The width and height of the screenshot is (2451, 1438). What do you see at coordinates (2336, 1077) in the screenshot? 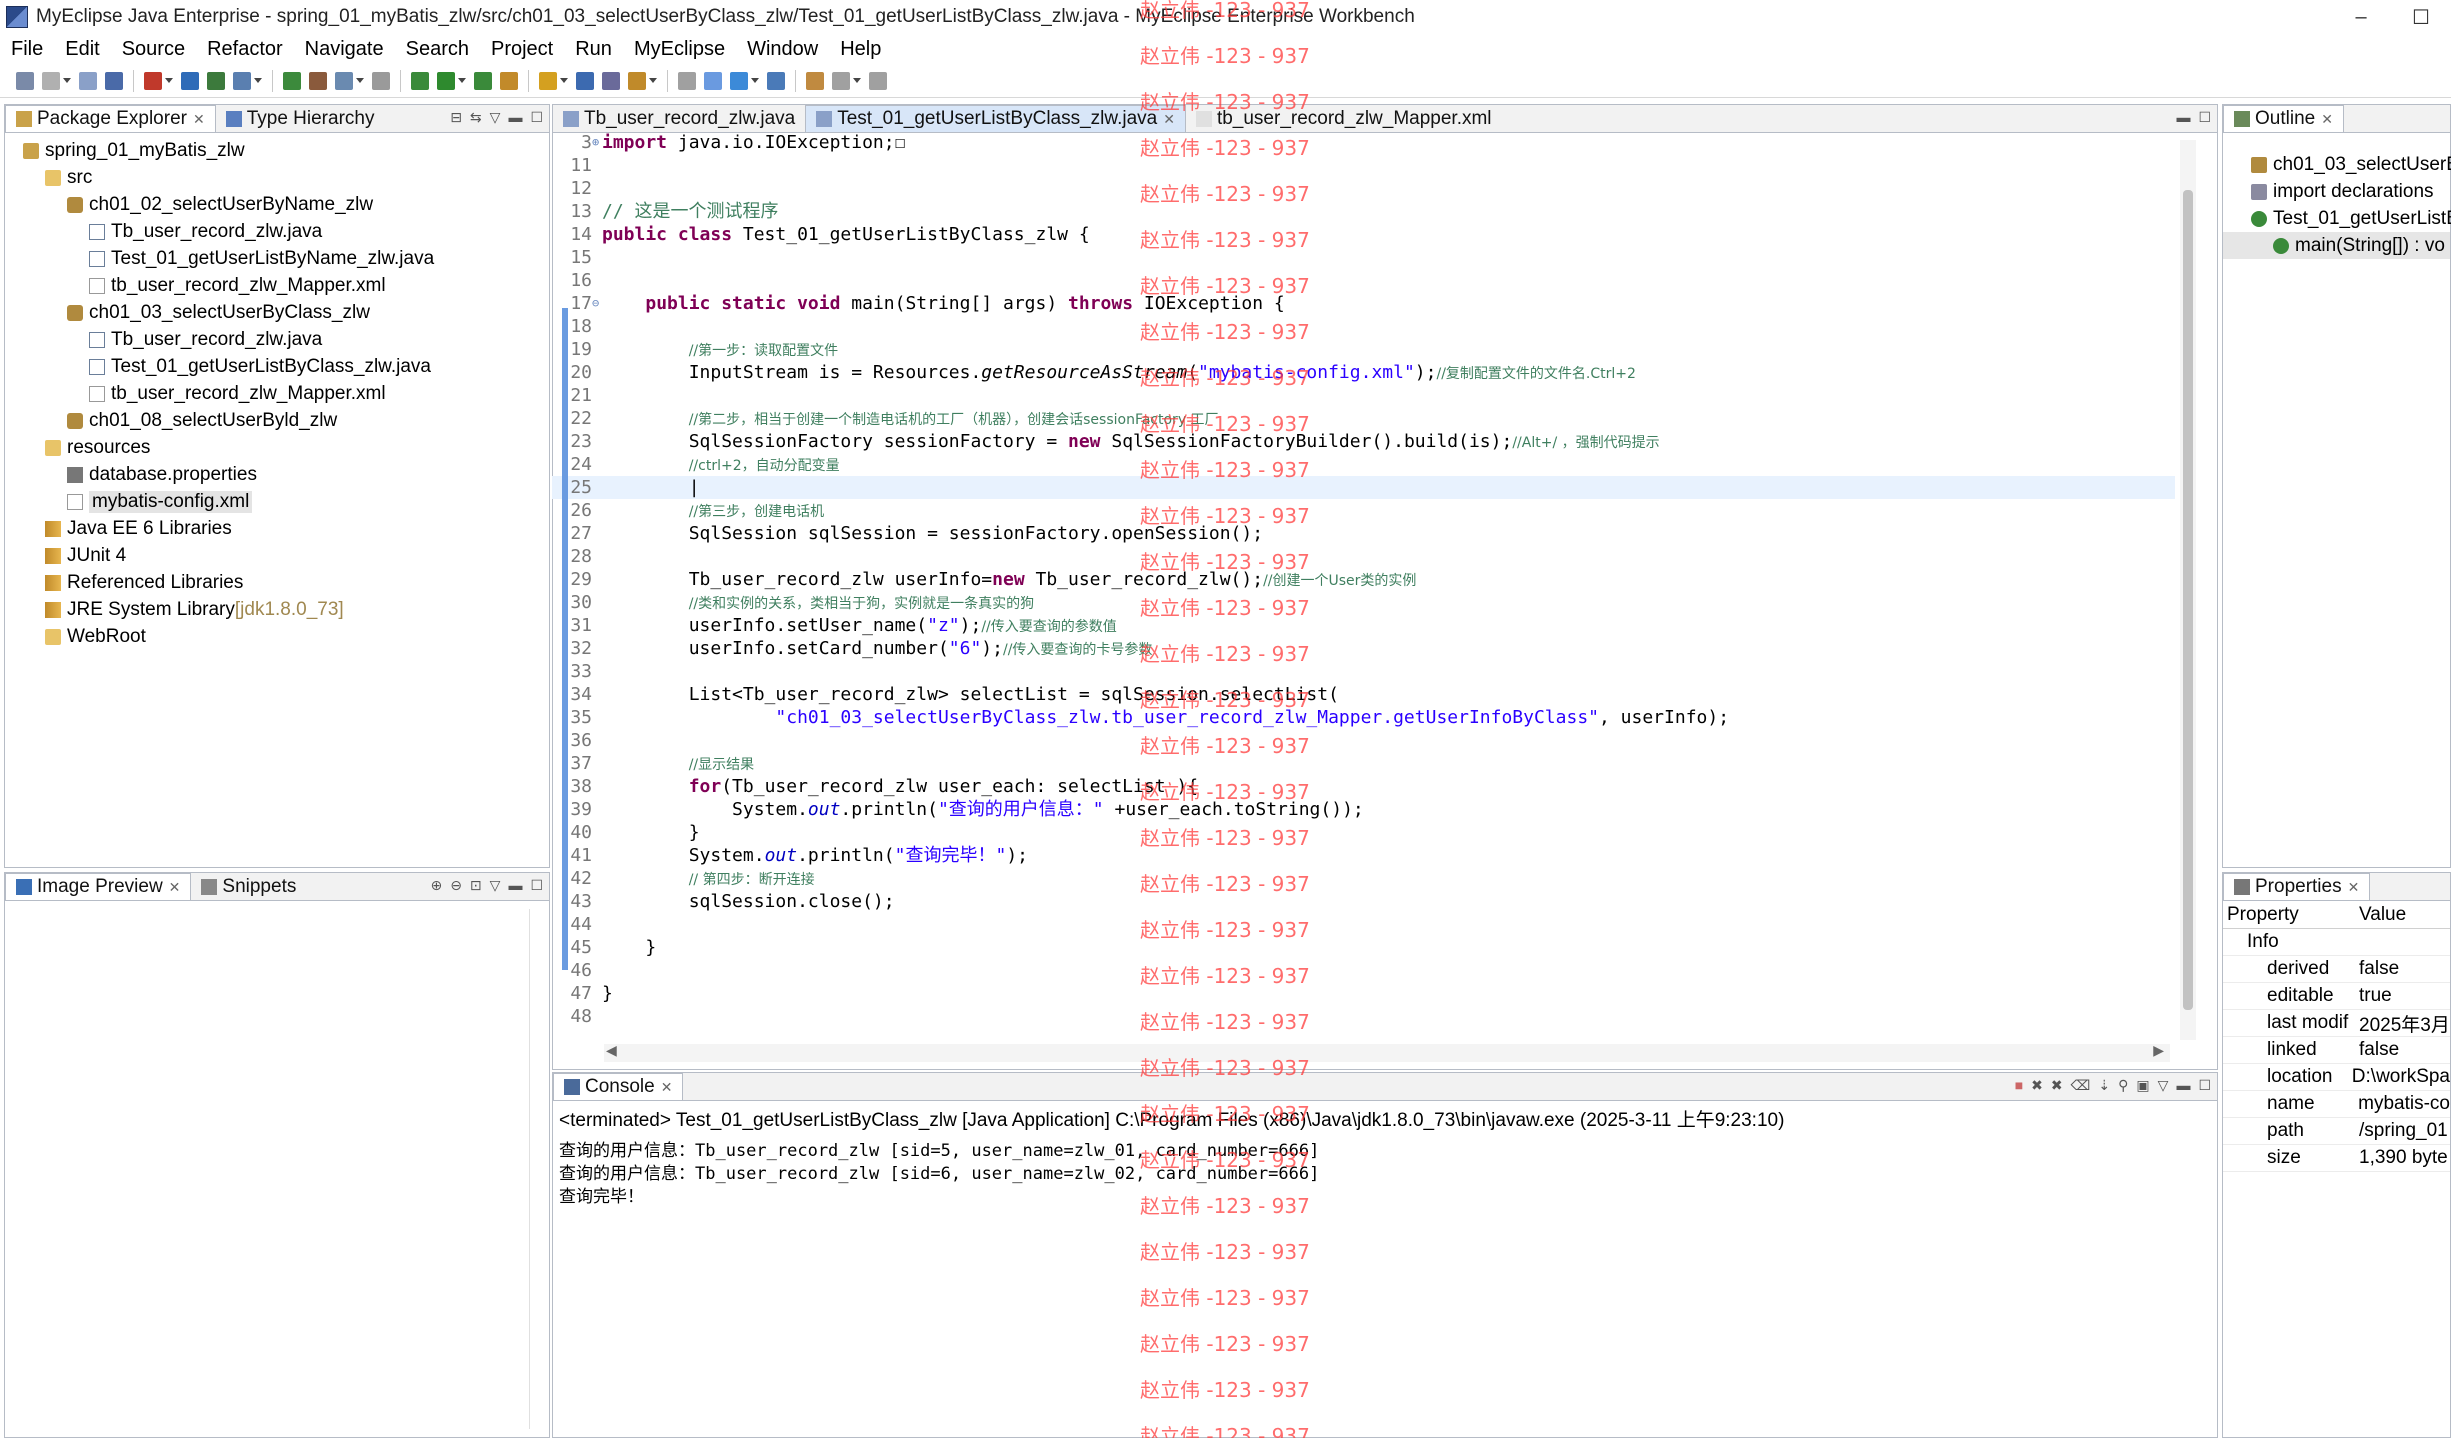
I see `property-row: location D:\workSpa` at bounding box center [2336, 1077].